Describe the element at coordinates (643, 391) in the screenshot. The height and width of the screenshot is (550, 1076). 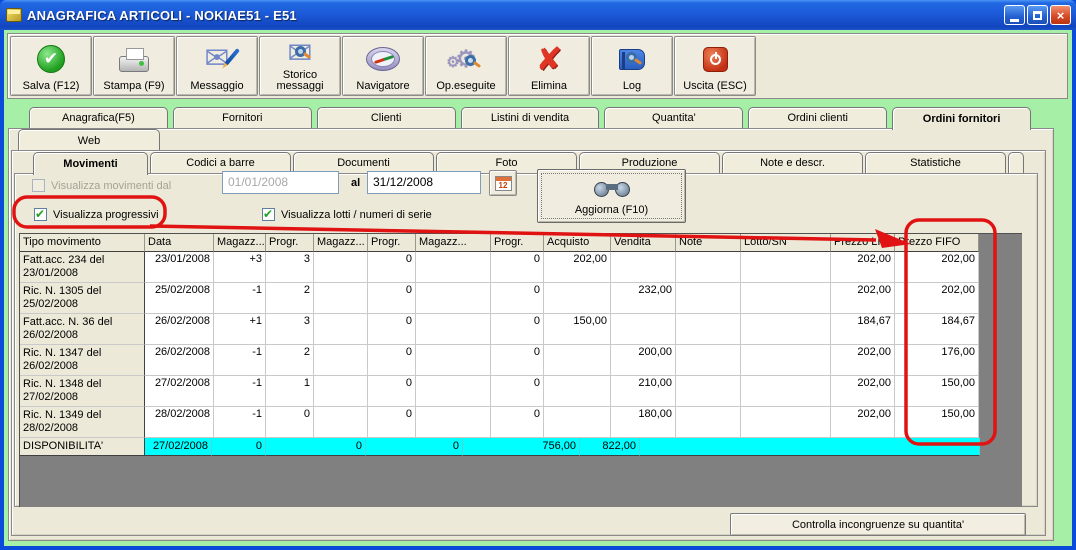
I see `table-cell: 210,00` at that location.